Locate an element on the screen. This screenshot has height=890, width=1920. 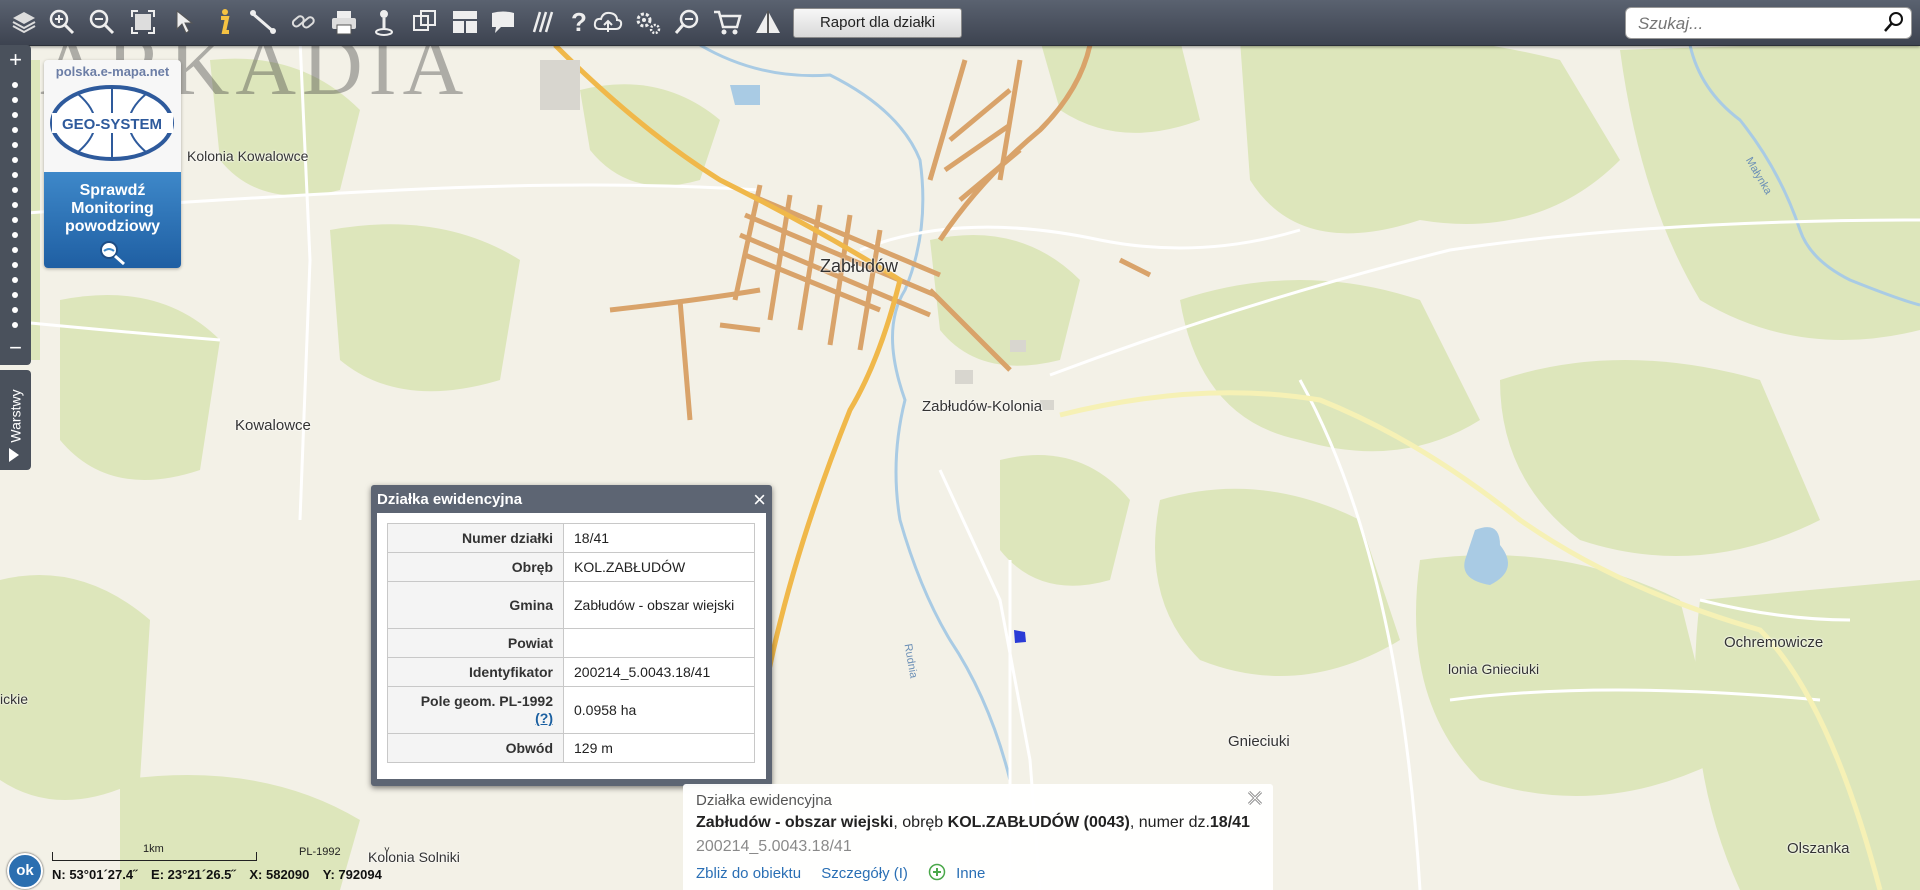
object-category: Działka ewidencyjna is located at coordinates (764, 800).